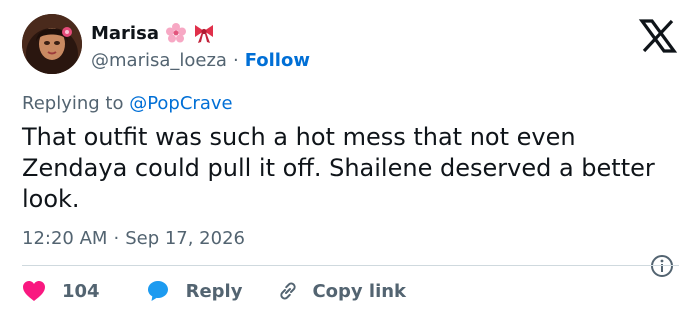  Describe the element at coordinates (350, 265) in the screenshot. I see `divider` at that location.